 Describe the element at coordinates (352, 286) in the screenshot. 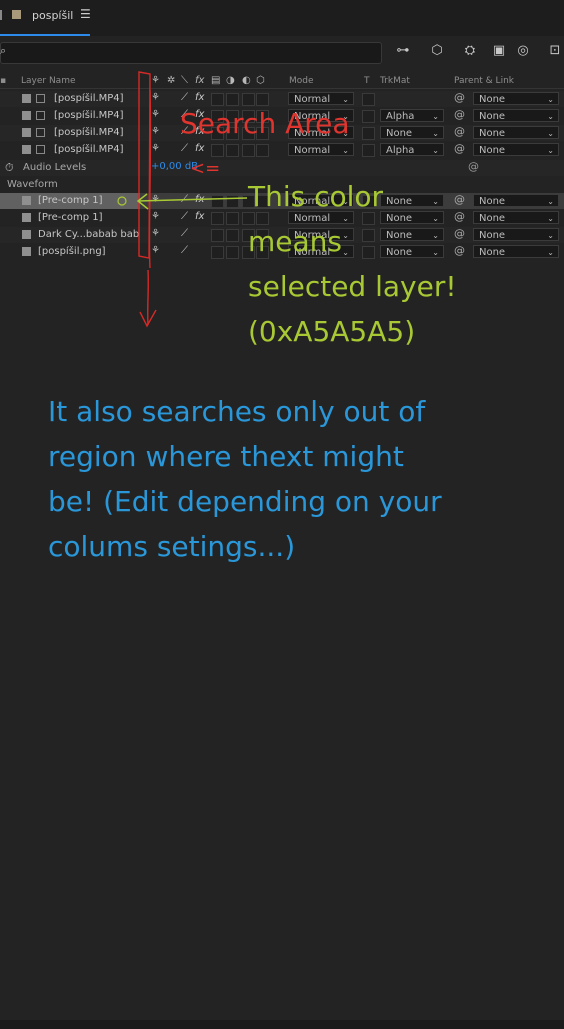

I see `color-note-line3: selected layer!` at that location.